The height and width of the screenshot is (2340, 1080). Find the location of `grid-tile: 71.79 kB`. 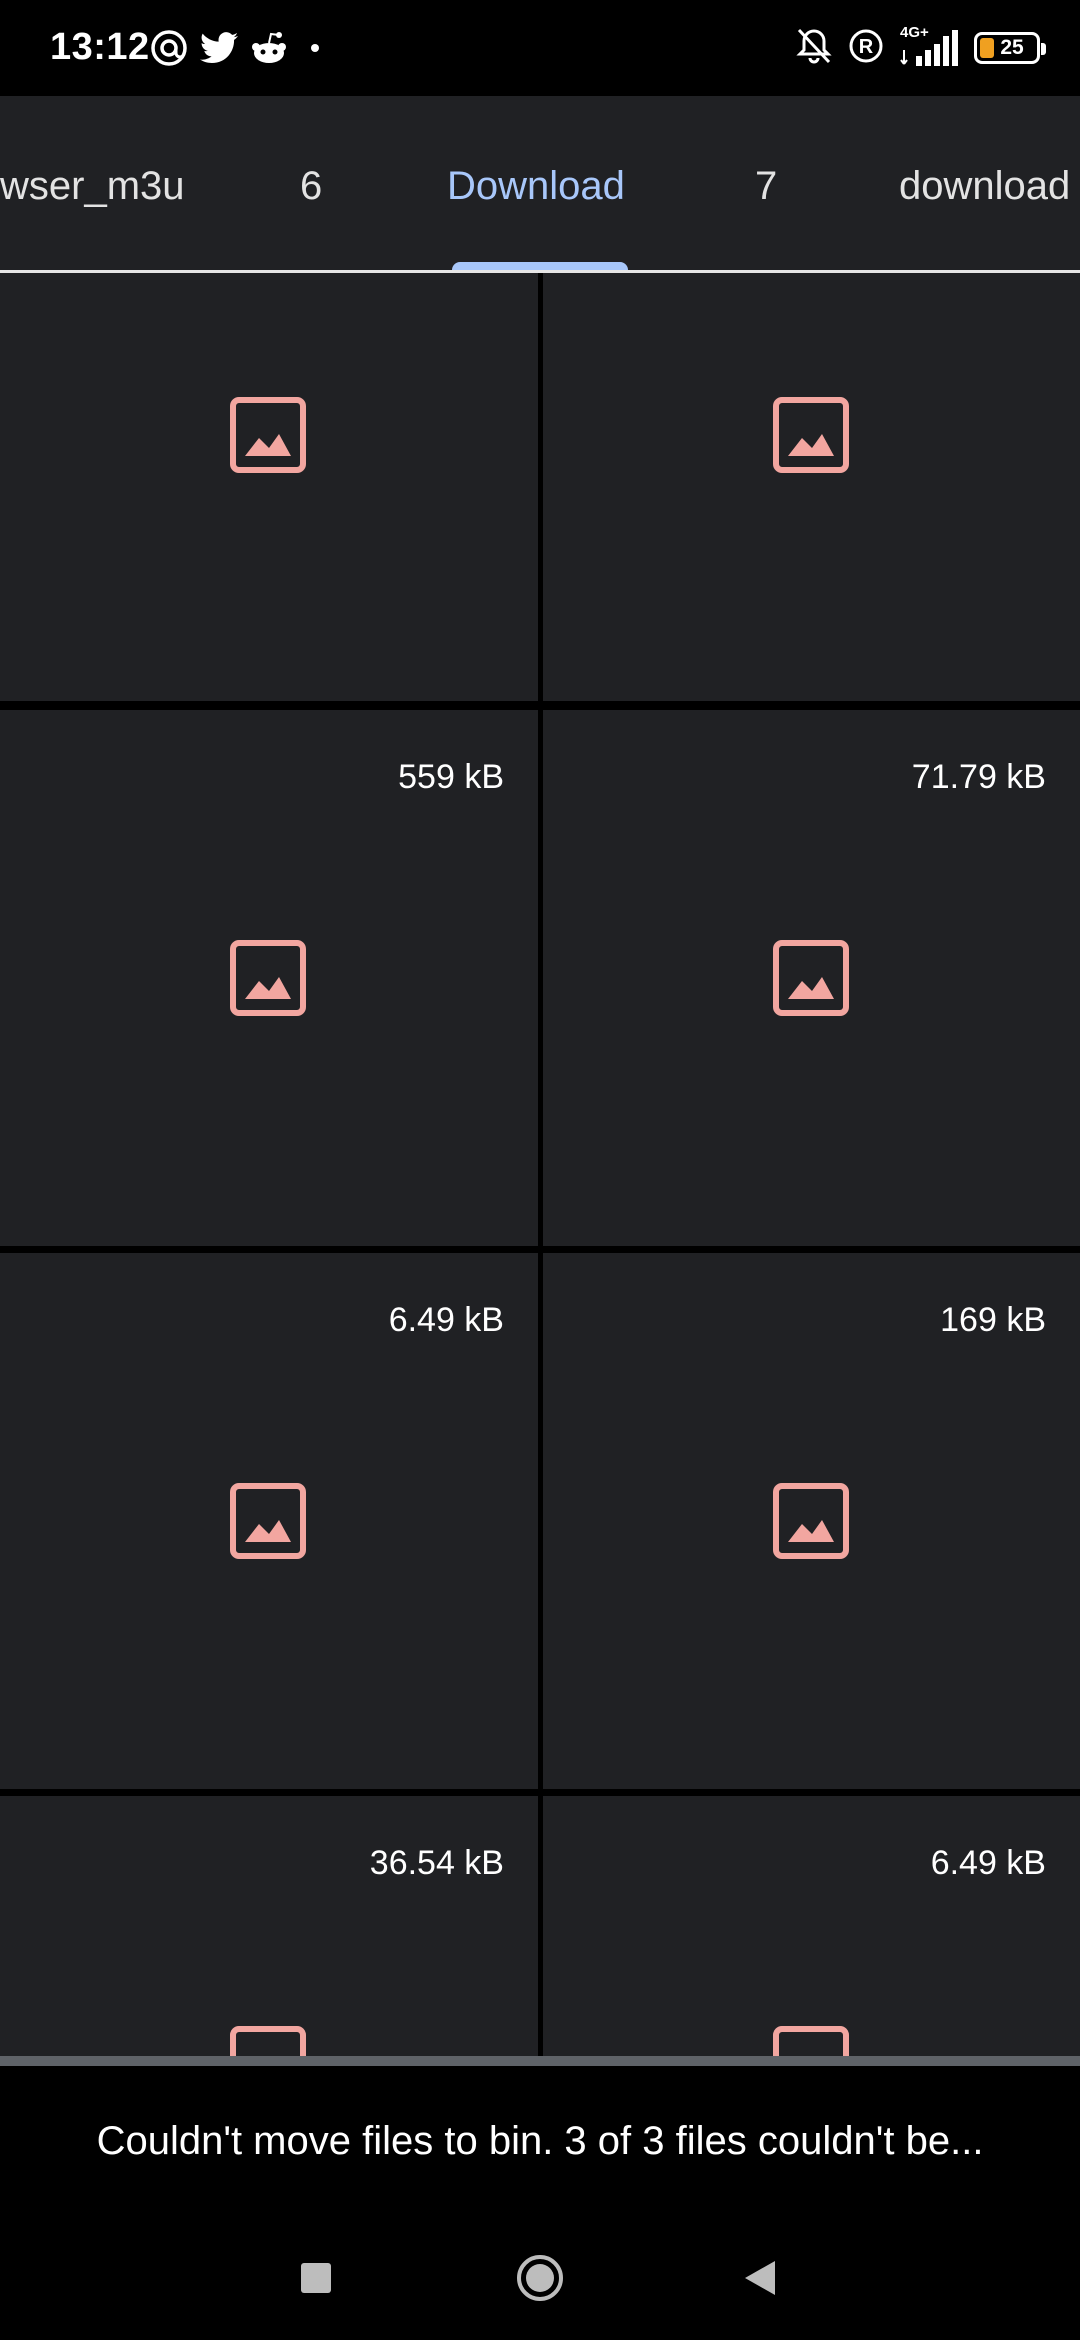

grid-tile: 71.79 kB is located at coordinates (811, 978).